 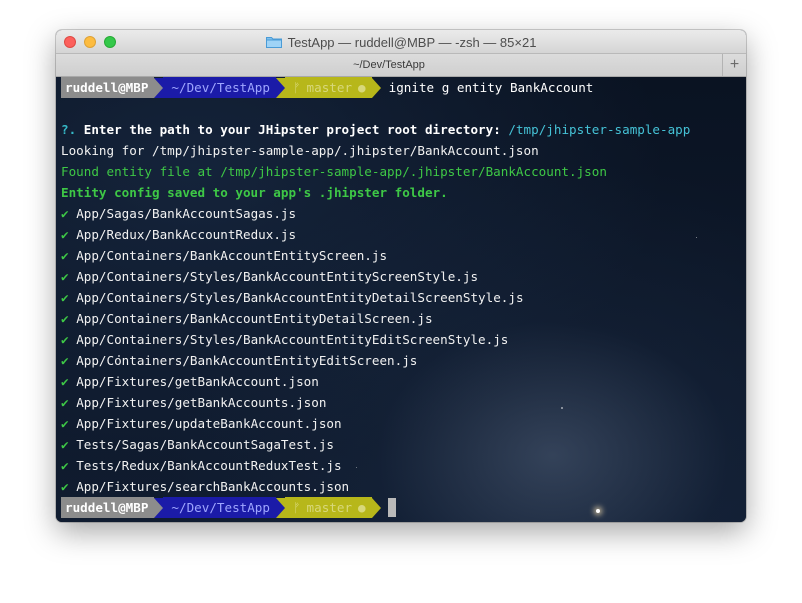 I want to click on window-title-group: TestApp — ruddell@MBP — -zsh — 85×21, so click(x=401, y=42).